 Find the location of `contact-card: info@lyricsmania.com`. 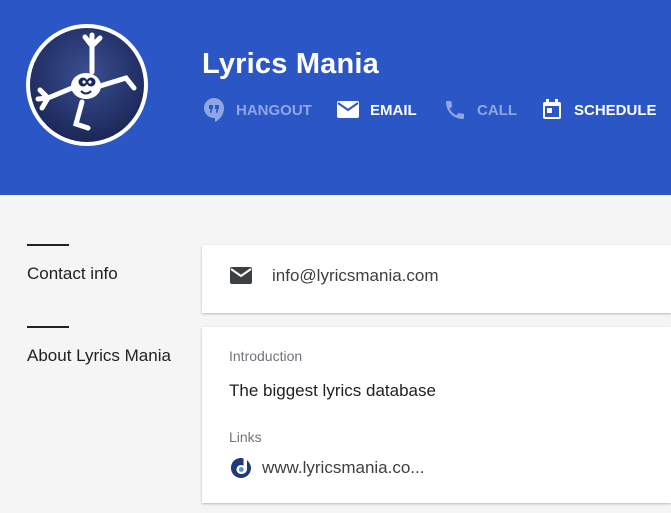

contact-card: info@lyricsmania.com is located at coordinates (436, 279).